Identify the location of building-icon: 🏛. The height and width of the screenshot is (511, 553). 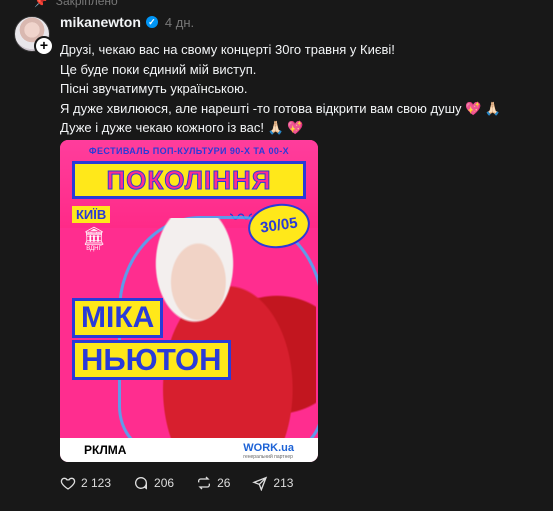
(94, 236).